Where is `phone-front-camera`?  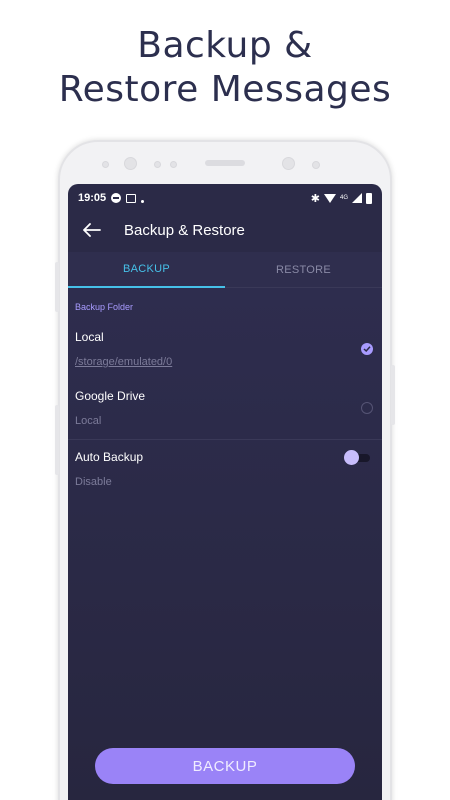
phone-front-camera is located at coordinates (130, 163).